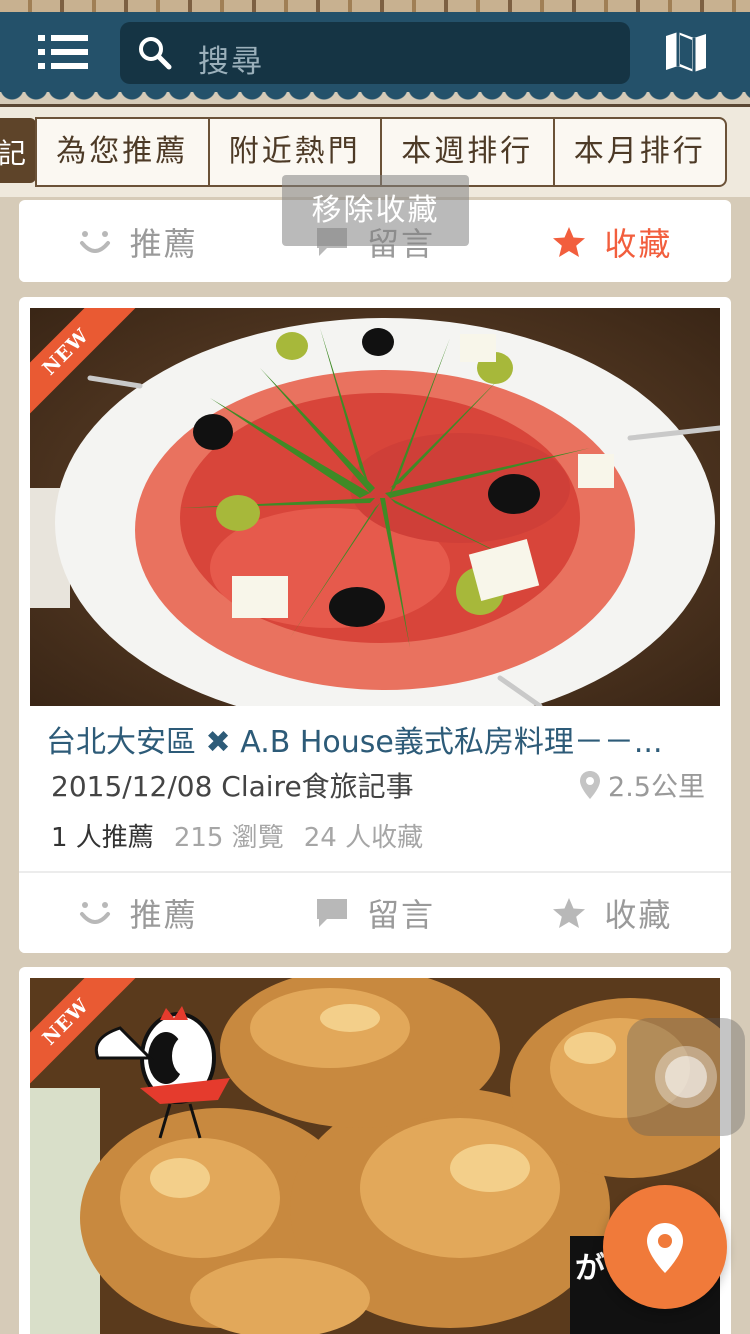 This screenshot has width=750, height=1334. I want to click on card-actions: 推薦 留言 收藏, so click(375, 913).